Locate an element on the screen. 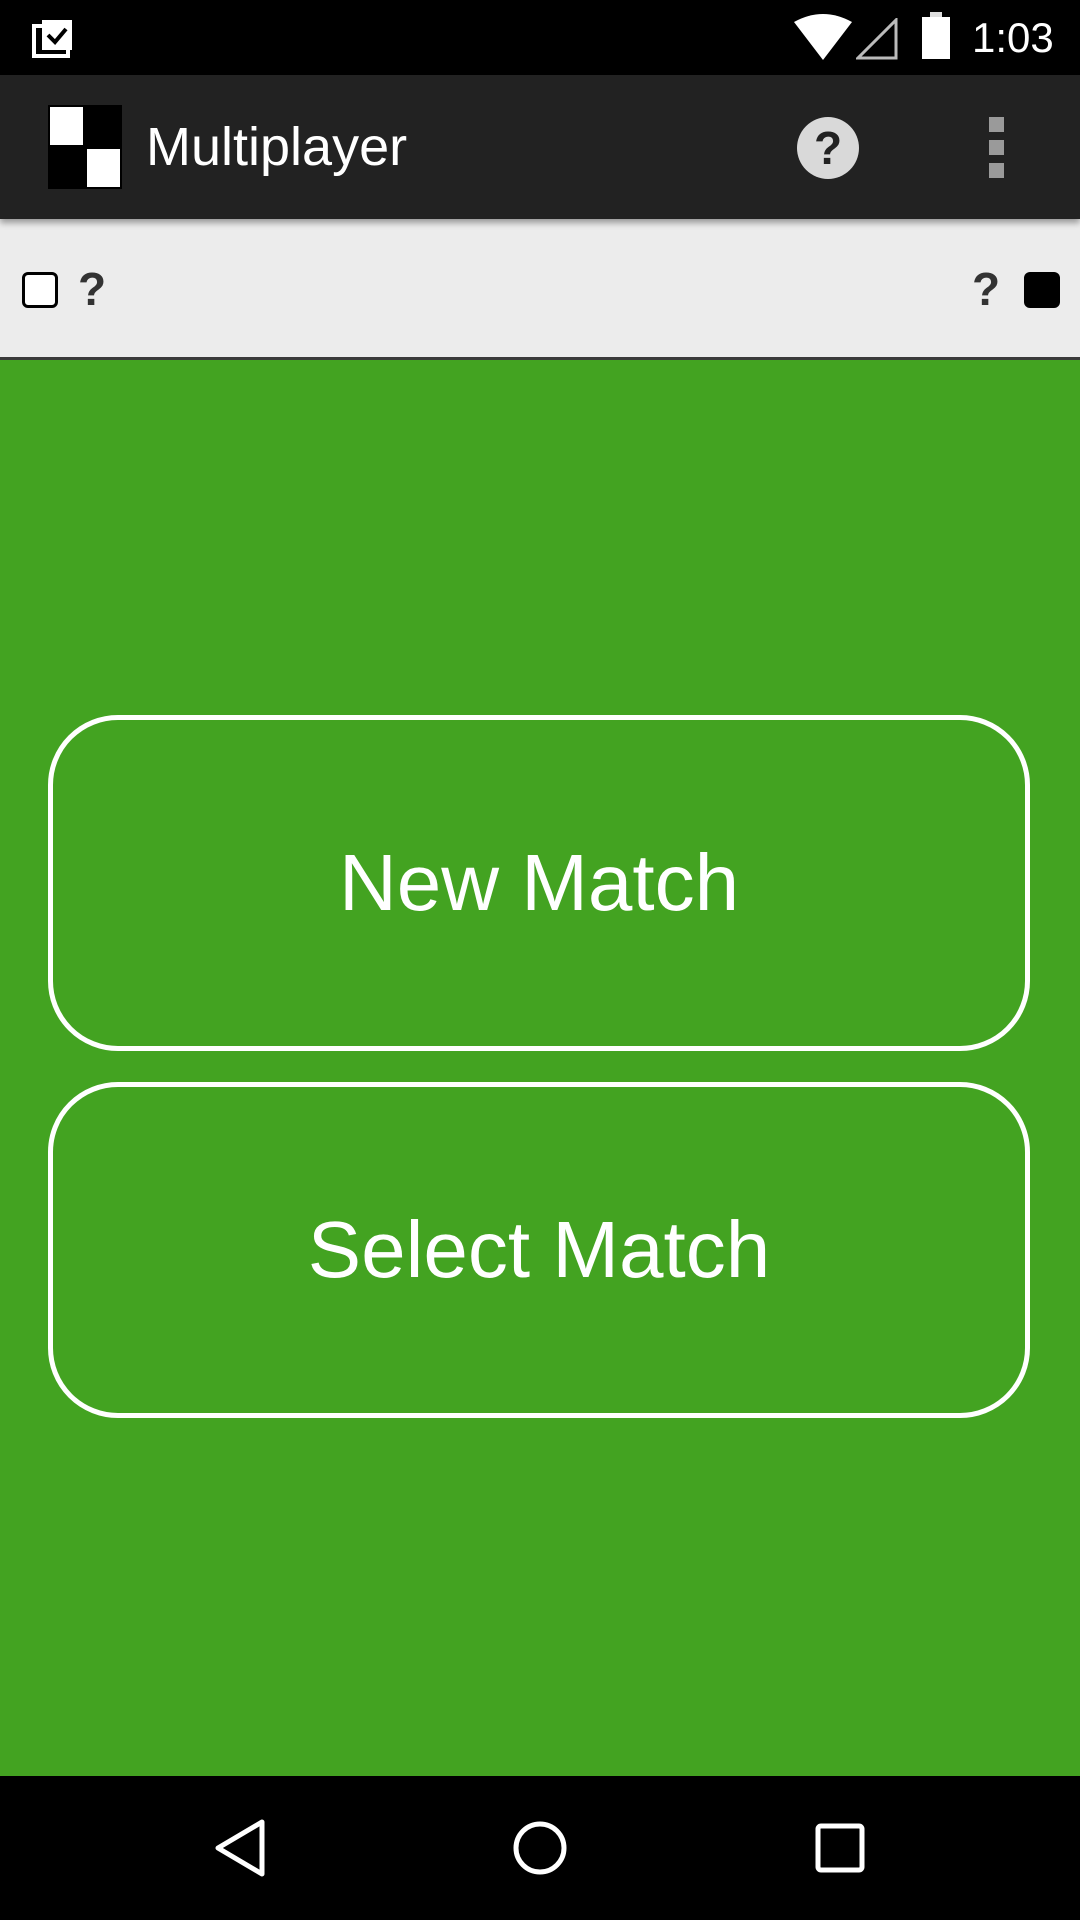 Image resolution: width=1080 pixels, height=1920 pixels. back-icon is located at coordinates (240, 1848).